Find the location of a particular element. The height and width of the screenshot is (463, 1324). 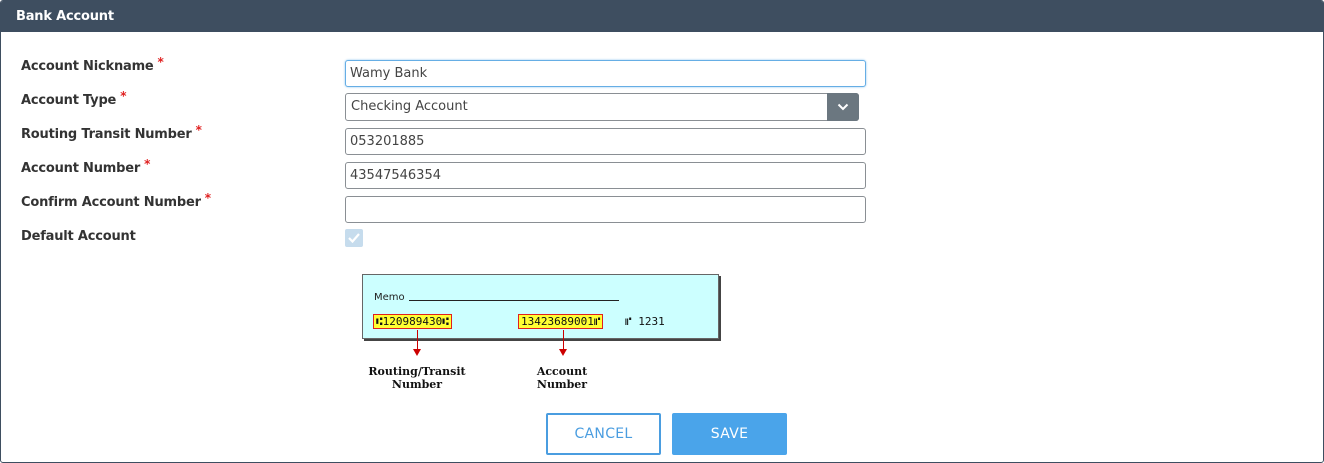

account-caption: Account Number is located at coordinates (562, 378).